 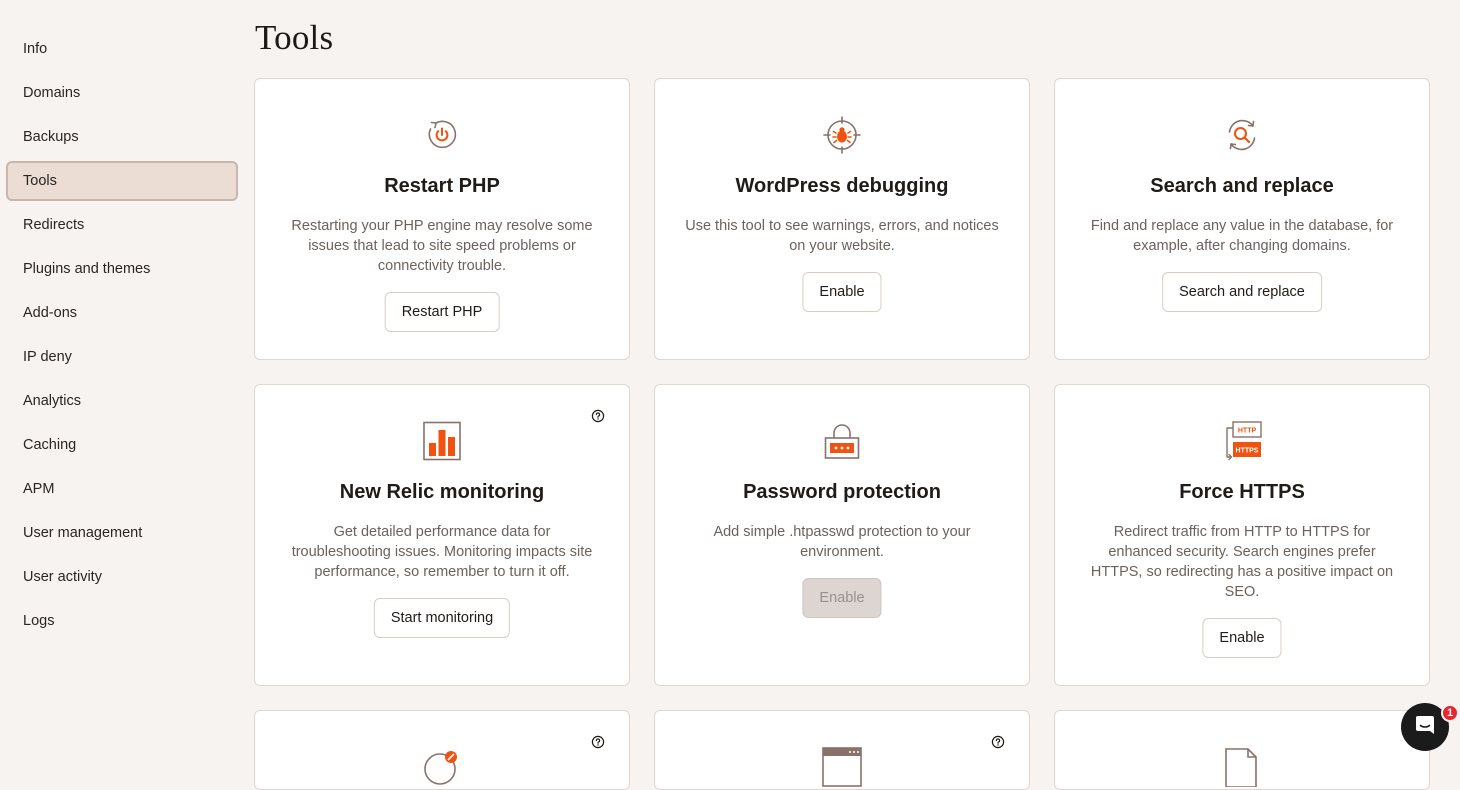 What do you see at coordinates (442, 135) in the screenshot?
I see `restart-power-icon` at bounding box center [442, 135].